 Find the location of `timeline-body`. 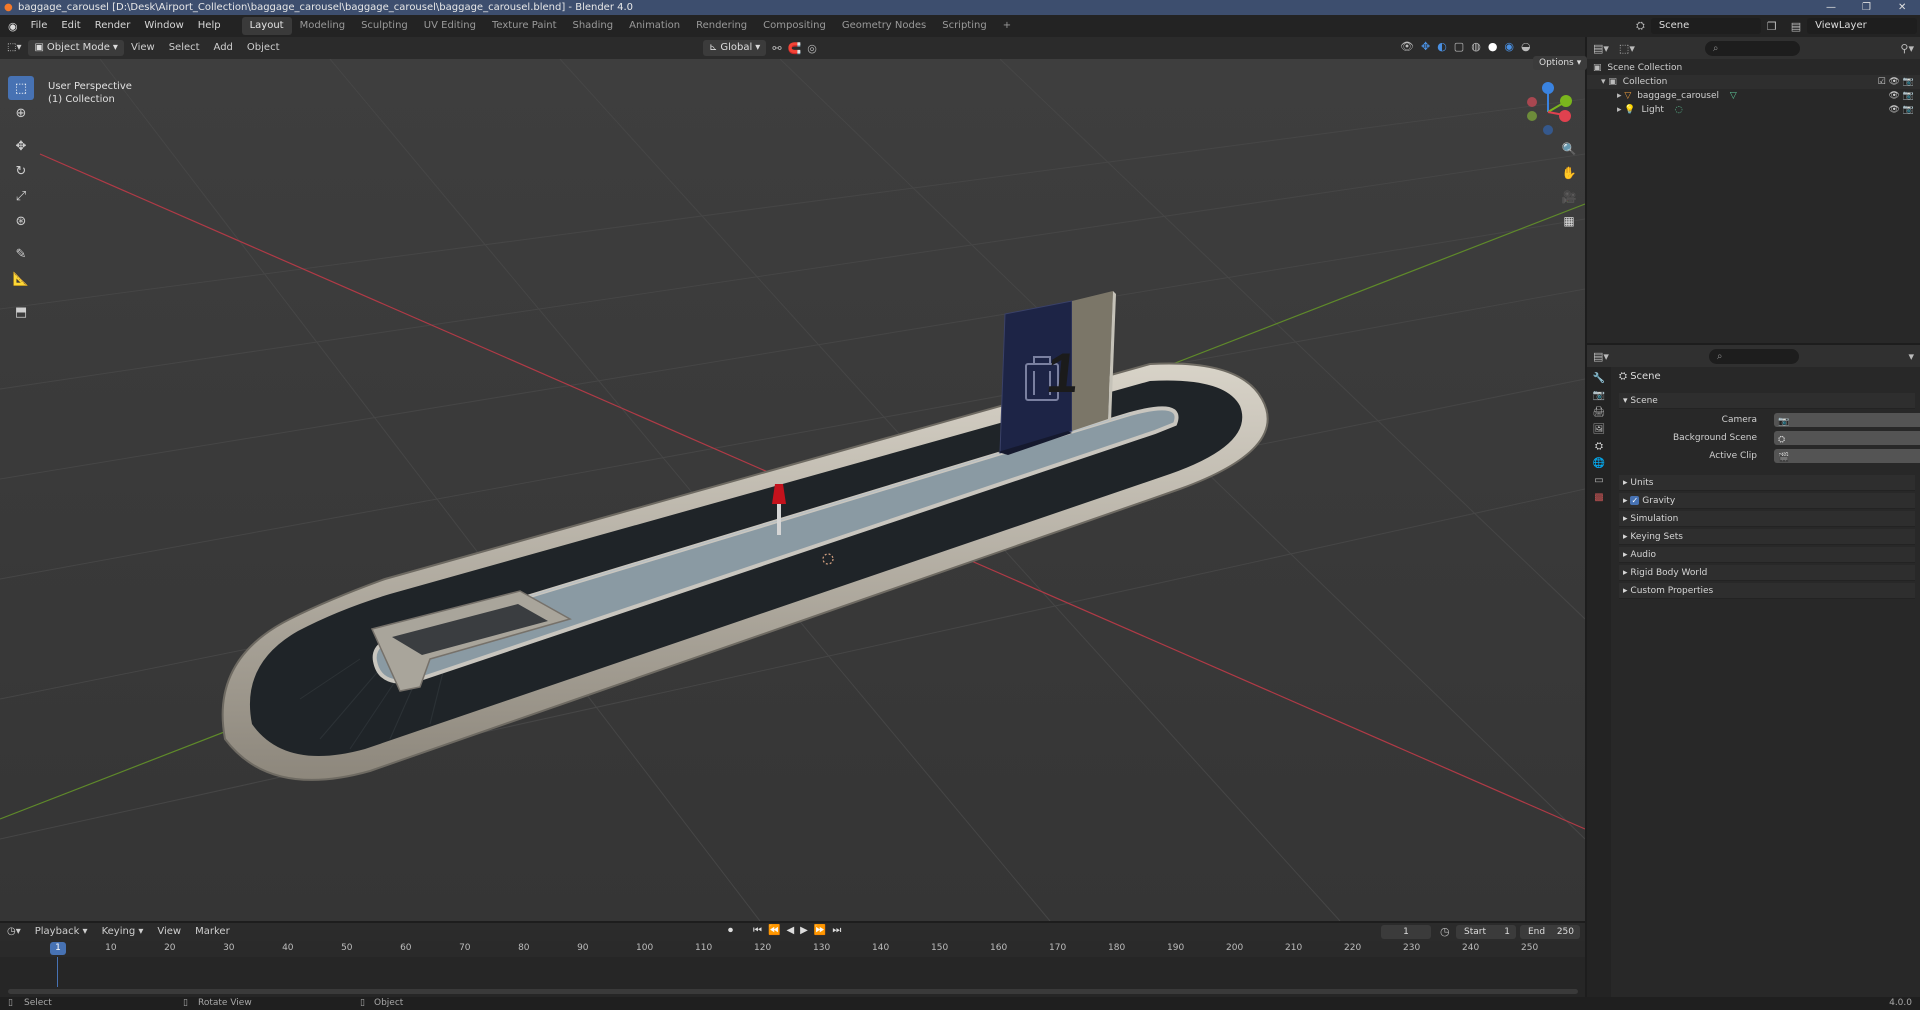

timeline-body is located at coordinates (792, 977).